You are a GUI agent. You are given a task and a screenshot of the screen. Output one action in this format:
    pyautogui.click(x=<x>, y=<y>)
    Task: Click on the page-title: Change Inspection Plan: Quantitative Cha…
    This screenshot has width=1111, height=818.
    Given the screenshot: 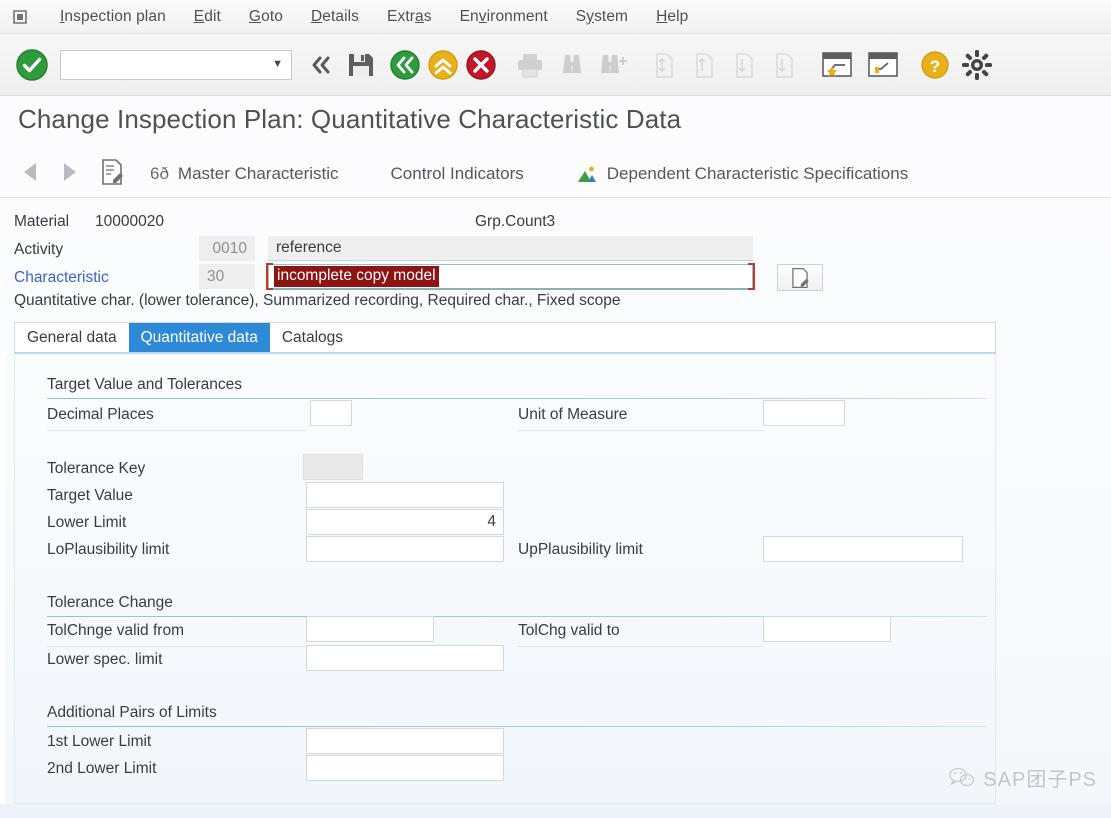 What is the action you would take?
    pyautogui.click(x=350, y=119)
    